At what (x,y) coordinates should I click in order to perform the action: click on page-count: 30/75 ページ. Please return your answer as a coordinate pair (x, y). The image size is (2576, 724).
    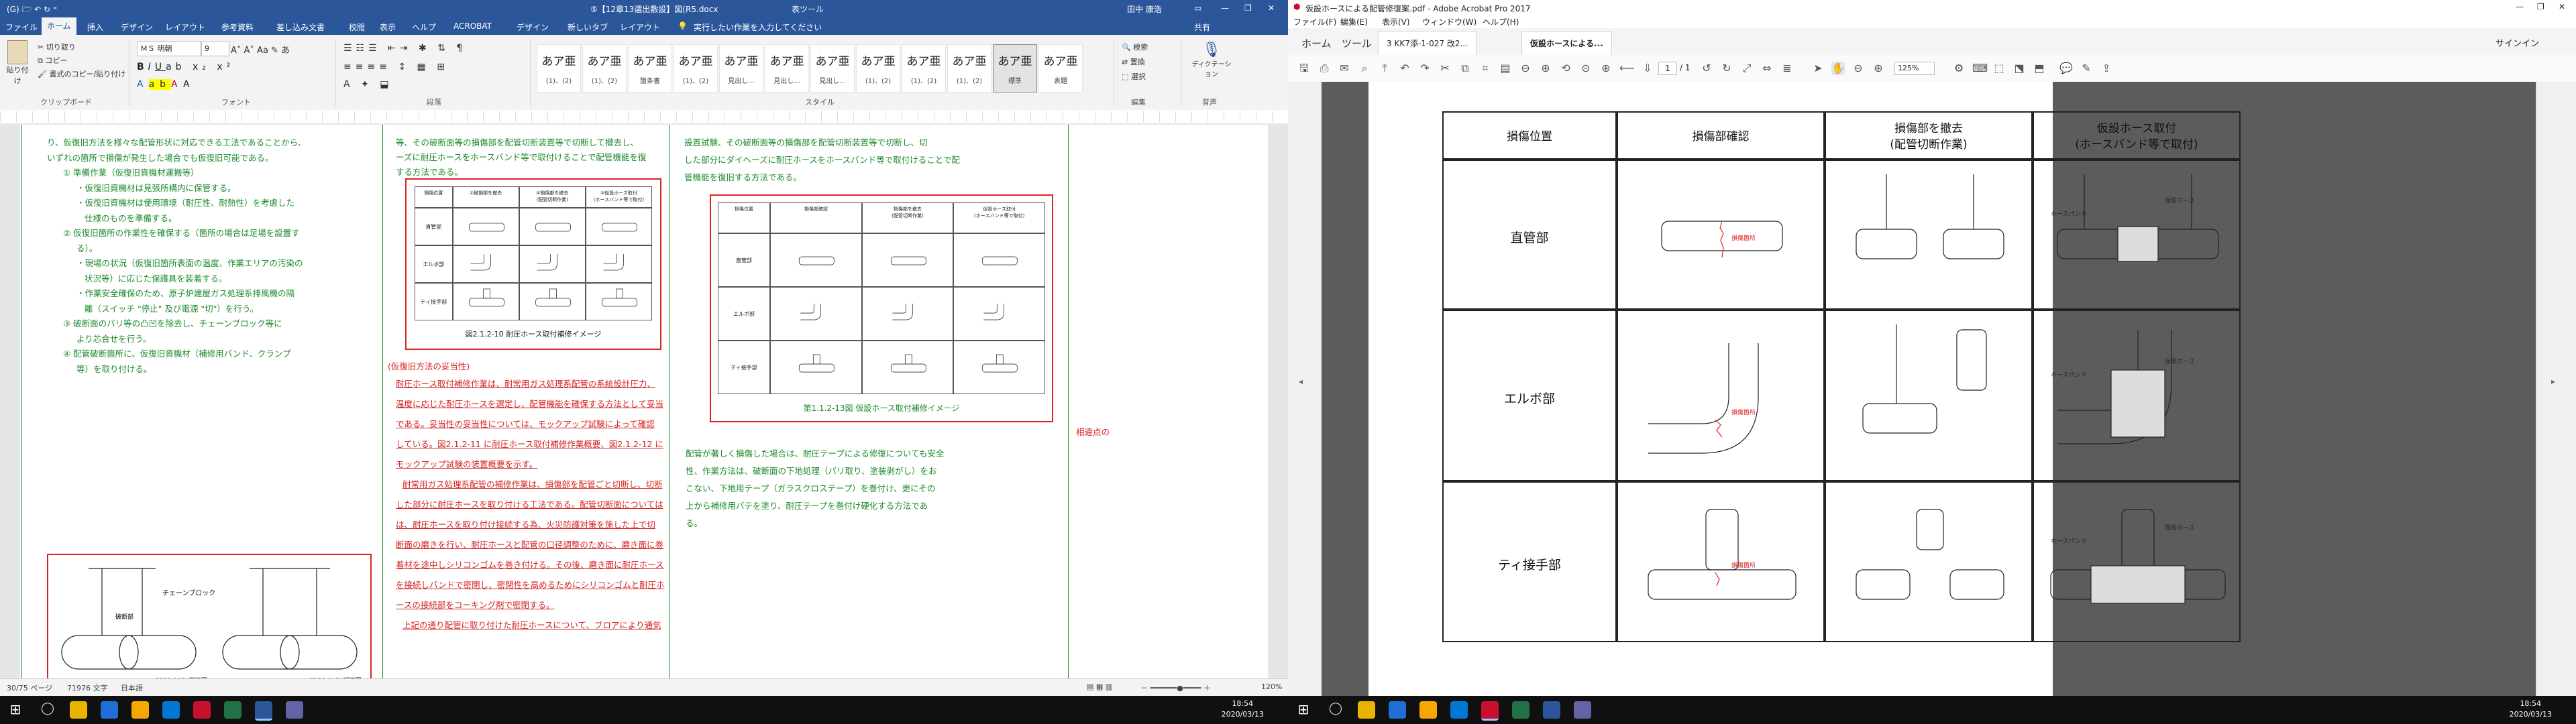
    Looking at the image, I should click on (29, 687).